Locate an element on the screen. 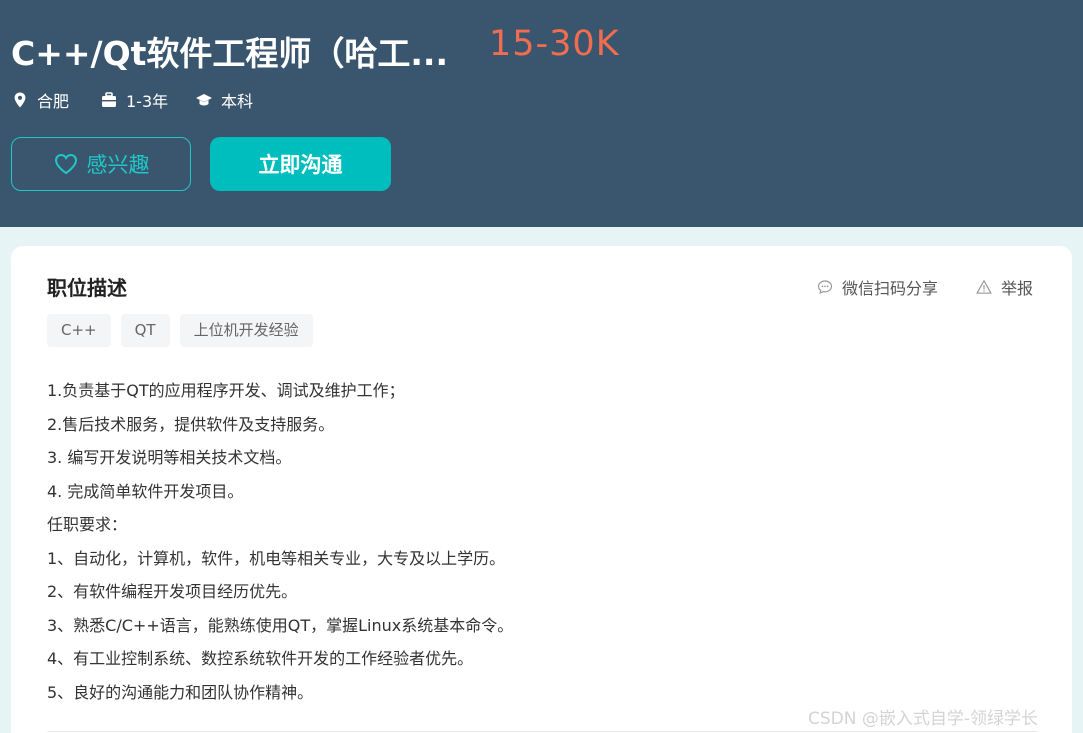  report-link: 举报 is located at coordinates (1004, 287).